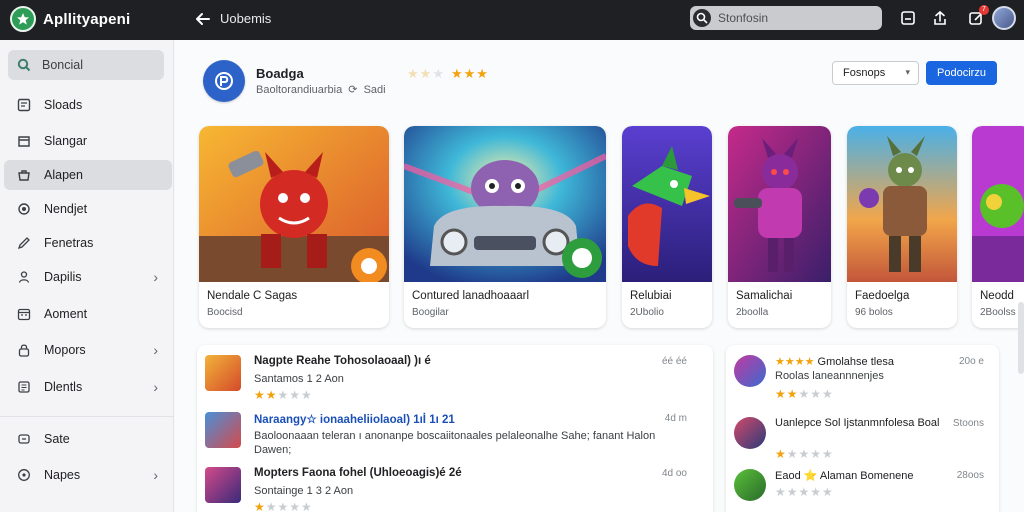  What do you see at coordinates (88, 387) in the screenshot?
I see `sidebar-item-dlentls: Dlentls ›` at bounding box center [88, 387].